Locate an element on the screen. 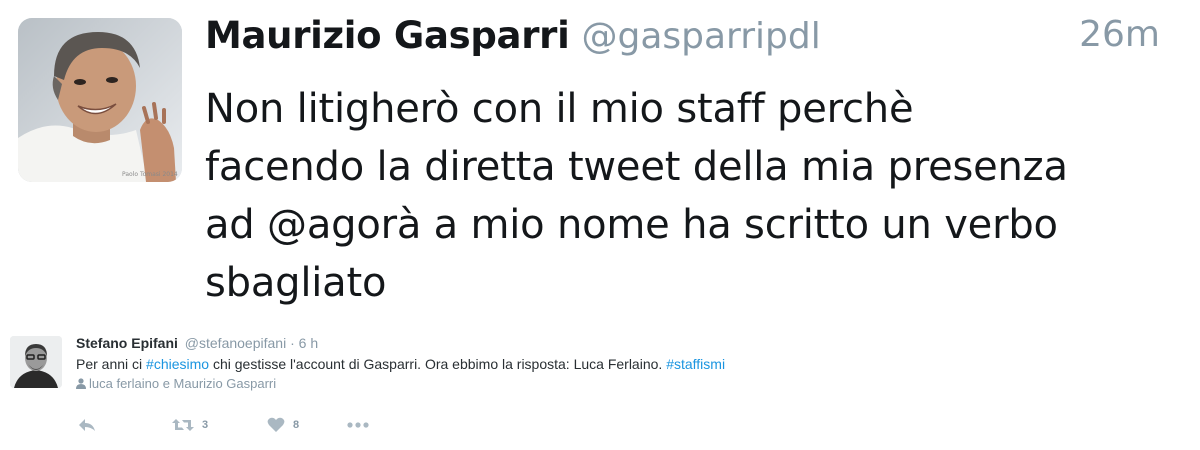  quoted-author-name: Maurizio Gasparri is located at coordinates (387, 35).